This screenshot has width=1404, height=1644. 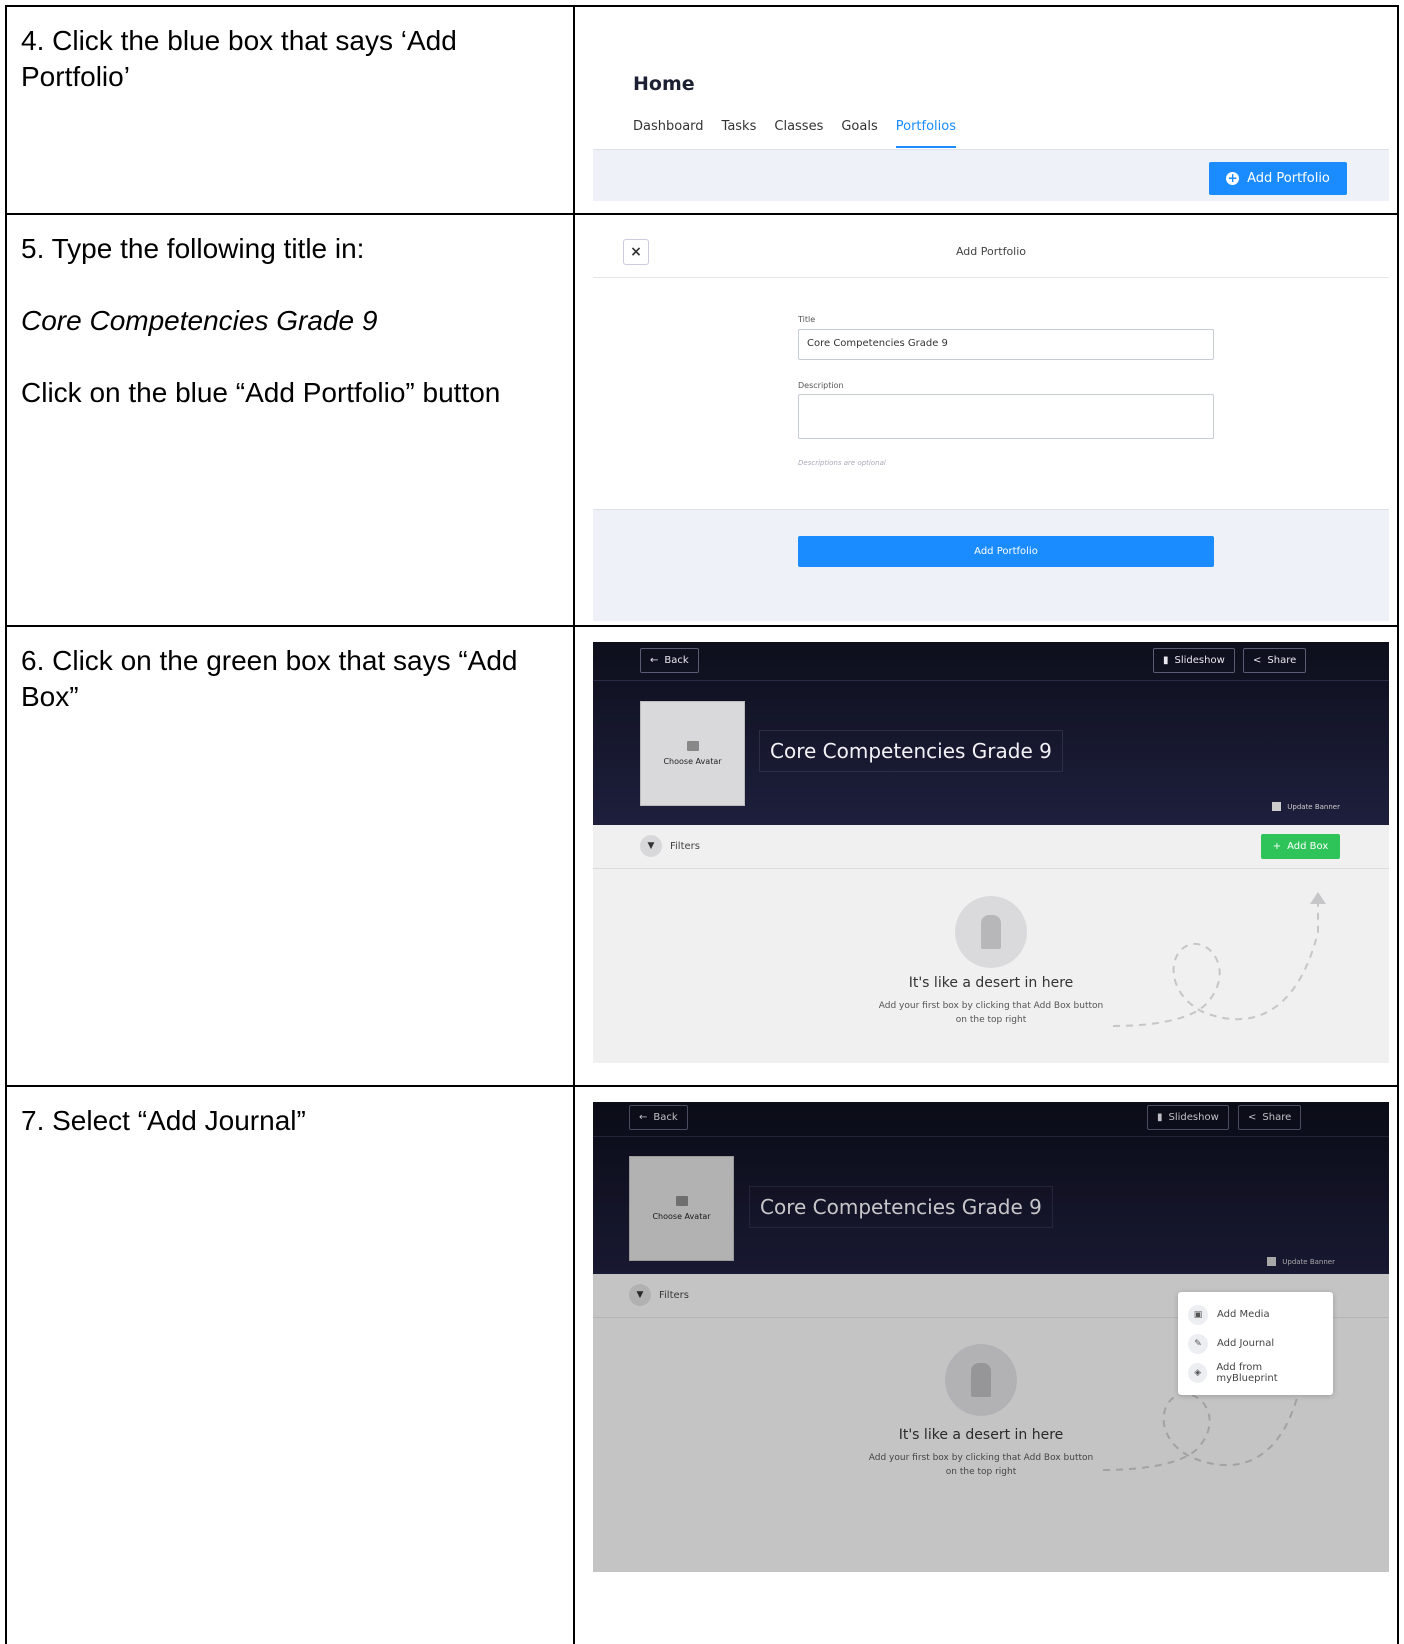 I want to click on home-title: Home, so click(x=664, y=84).